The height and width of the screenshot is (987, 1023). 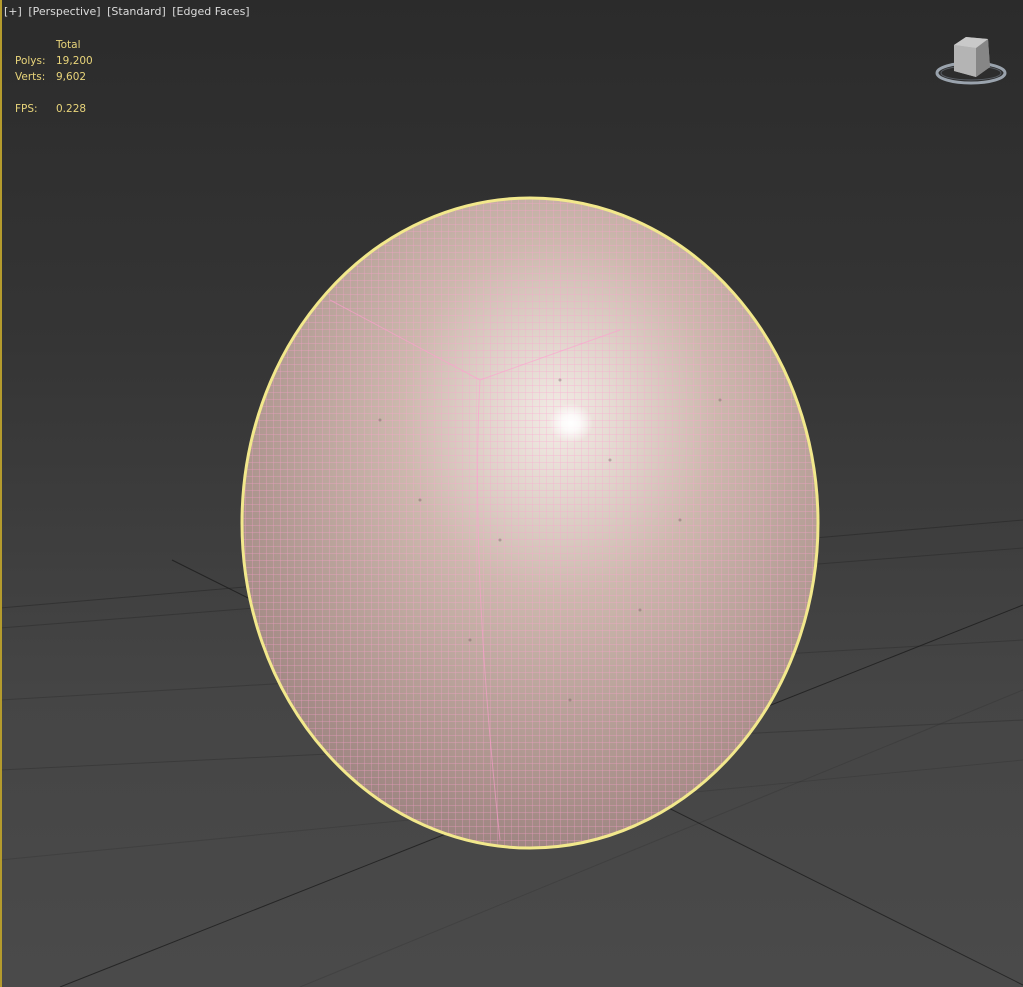 What do you see at coordinates (13, 11) in the screenshot?
I see `viewport-menu-button: [+]` at bounding box center [13, 11].